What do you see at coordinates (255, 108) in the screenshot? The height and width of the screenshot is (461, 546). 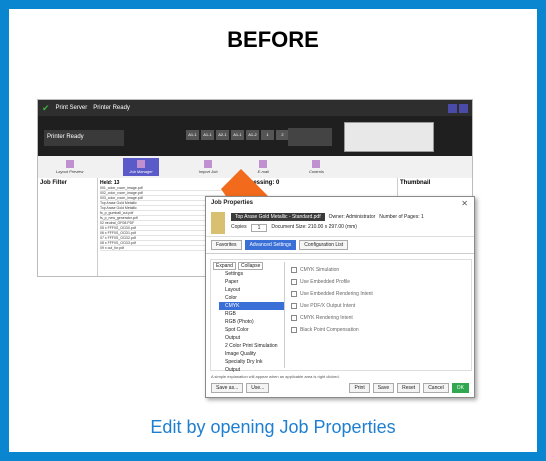 I see `app-titlebar: ✔ Print Server Printer Ready` at bounding box center [255, 108].